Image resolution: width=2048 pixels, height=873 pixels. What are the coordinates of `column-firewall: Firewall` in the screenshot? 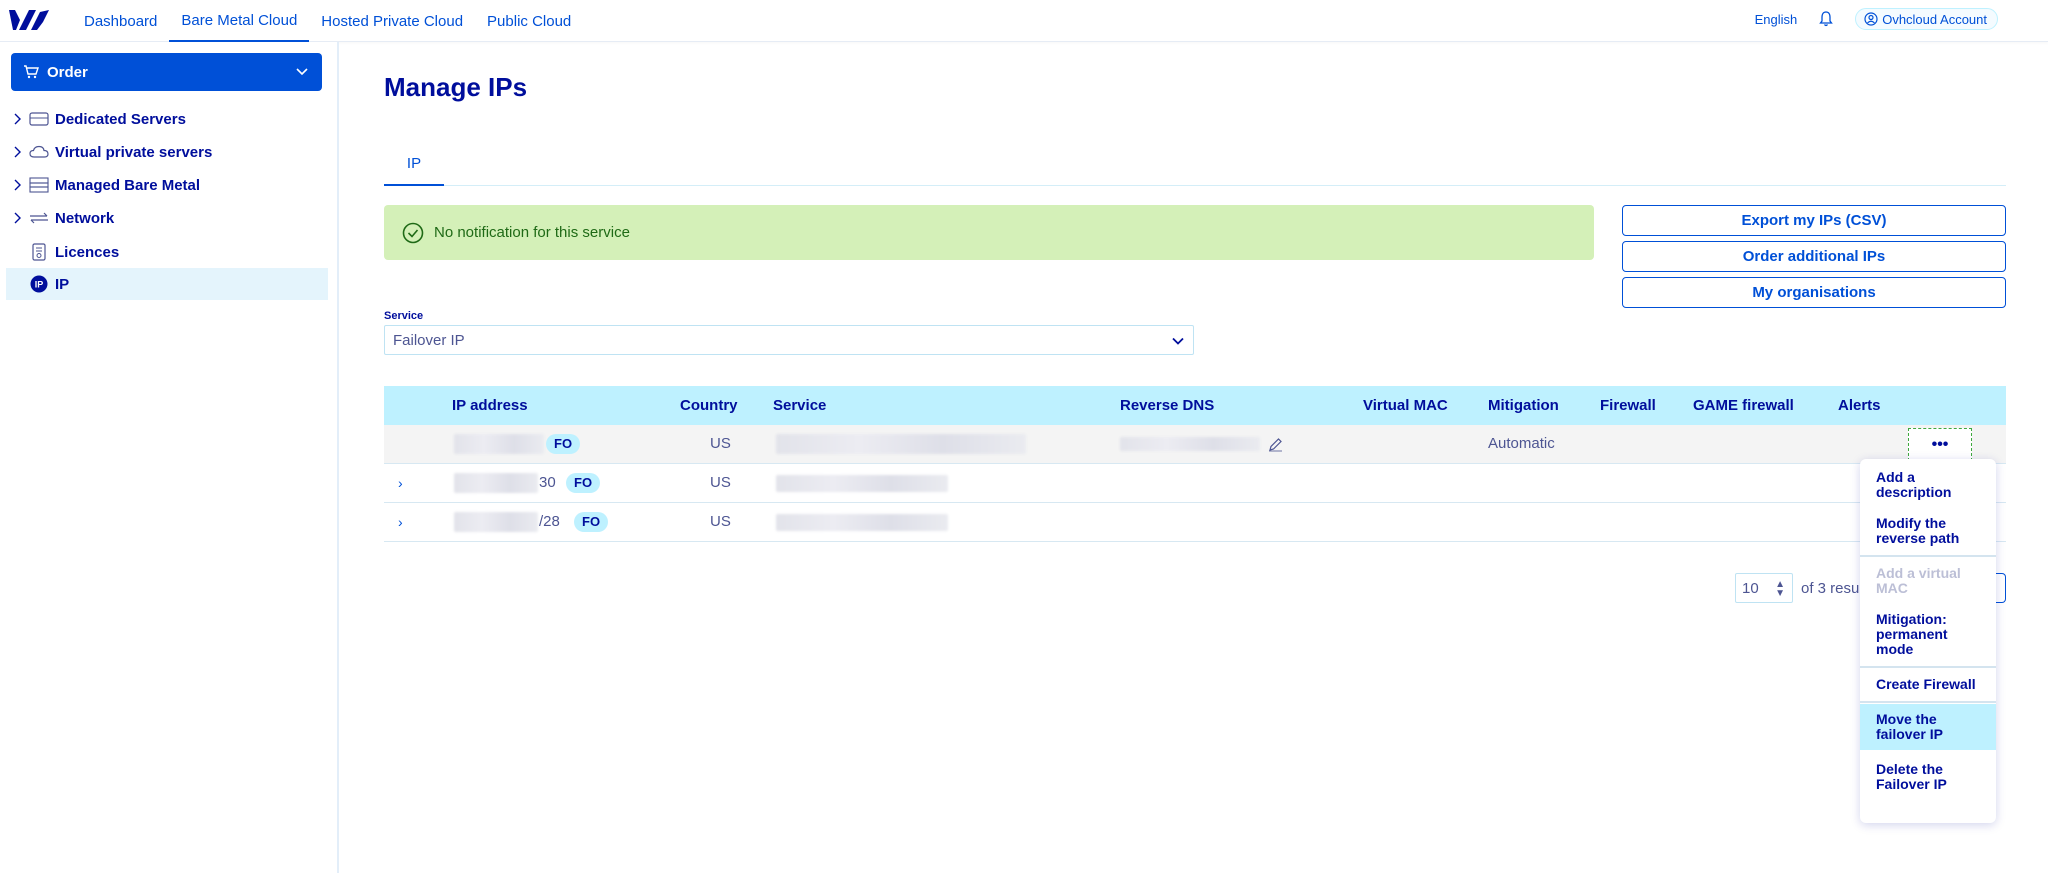 It's located at (1628, 405).